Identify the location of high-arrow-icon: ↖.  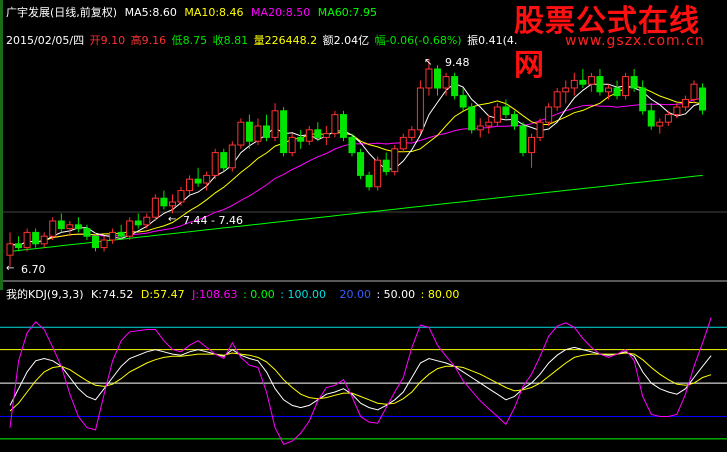
(428, 62).